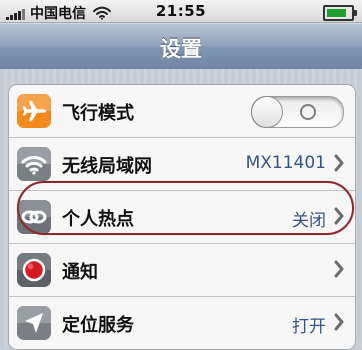 The width and height of the screenshot is (362, 350). What do you see at coordinates (182, 111) in the screenshot?
I see `airplane-mode-row: 飞行模式` at bounding box center [182, 111].